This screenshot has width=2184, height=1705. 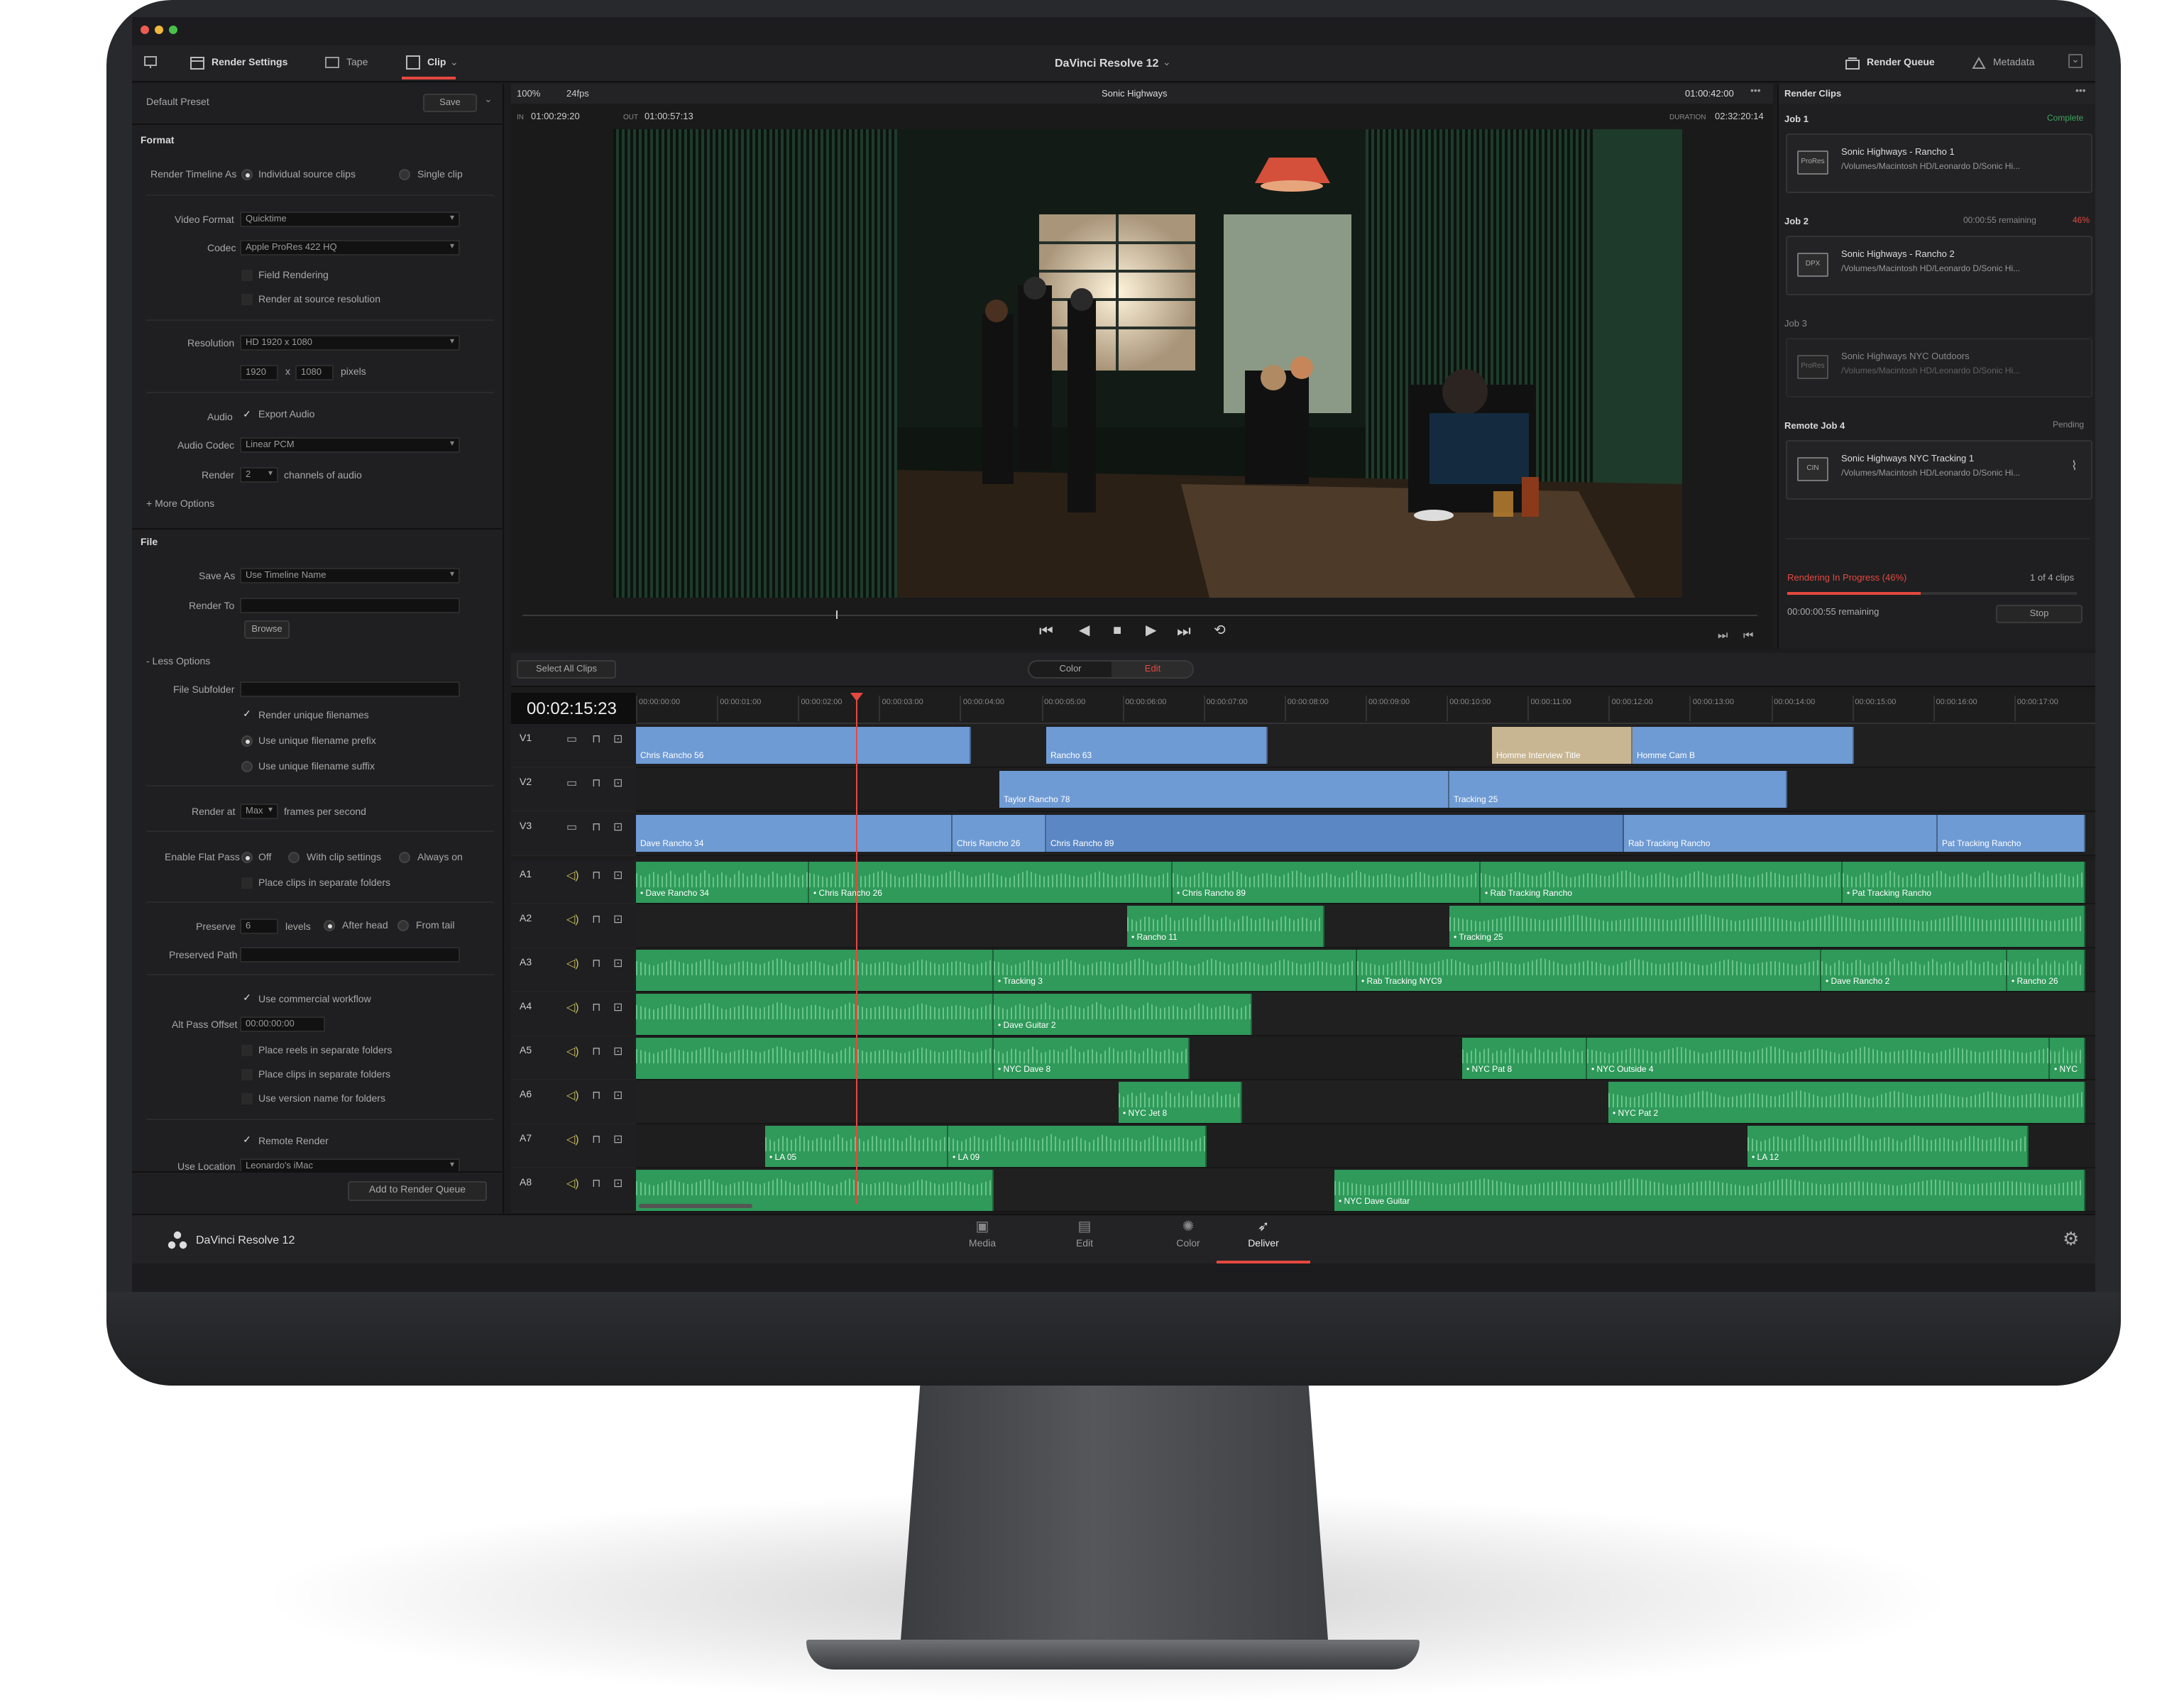 What do you see at coordinates (350, 343) in the screenshot?
I see `resolution-select: HD 1920 x 1080` at bounding box center [350, 343].